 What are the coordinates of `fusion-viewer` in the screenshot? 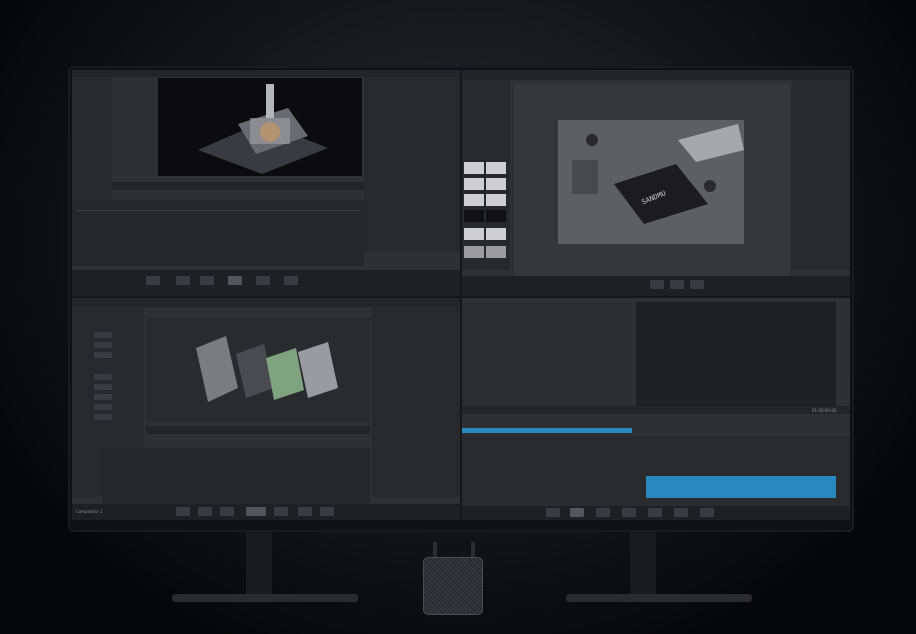 It's located at (258, 370).